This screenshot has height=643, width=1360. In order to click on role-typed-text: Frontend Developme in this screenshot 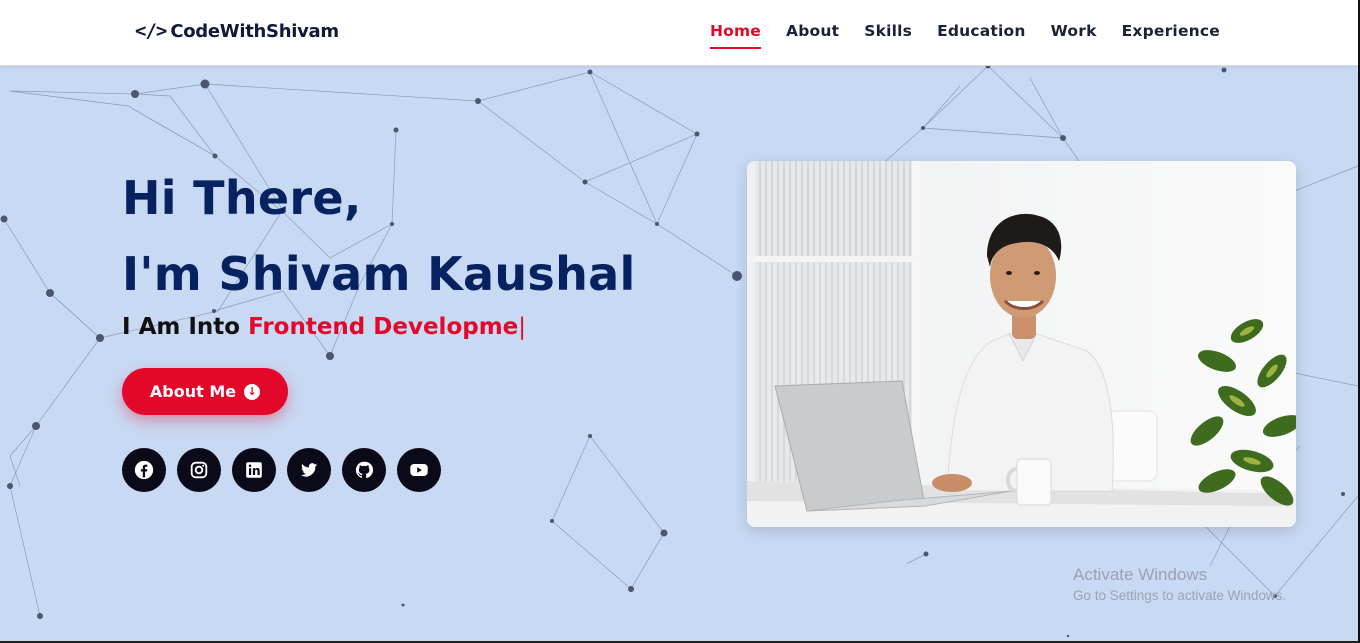, I will do `click(383, 327)`.